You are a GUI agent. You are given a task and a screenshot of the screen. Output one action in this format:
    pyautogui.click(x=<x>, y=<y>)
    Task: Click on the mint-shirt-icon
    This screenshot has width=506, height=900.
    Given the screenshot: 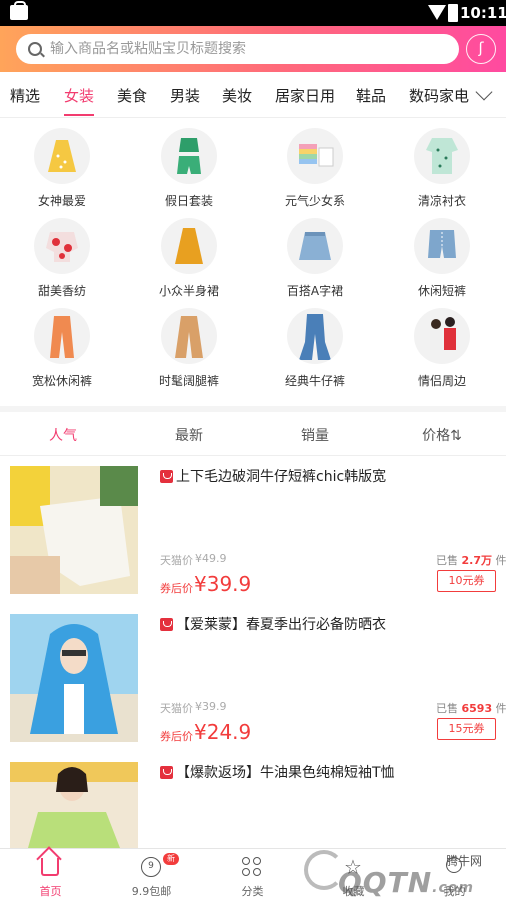 What is the action you would take?
    pyautogui.click(x=442, y=156)
    